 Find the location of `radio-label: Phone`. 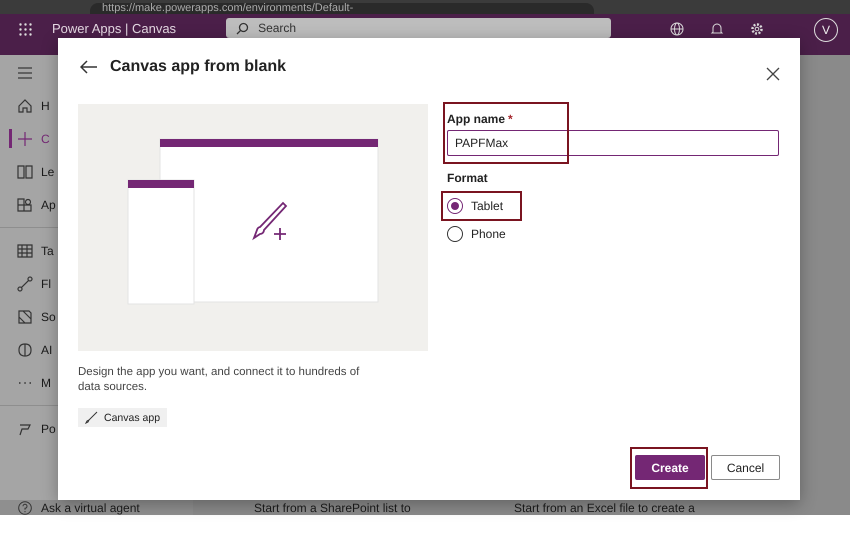

radio-label: Phone is located at coordinates (488, 234).